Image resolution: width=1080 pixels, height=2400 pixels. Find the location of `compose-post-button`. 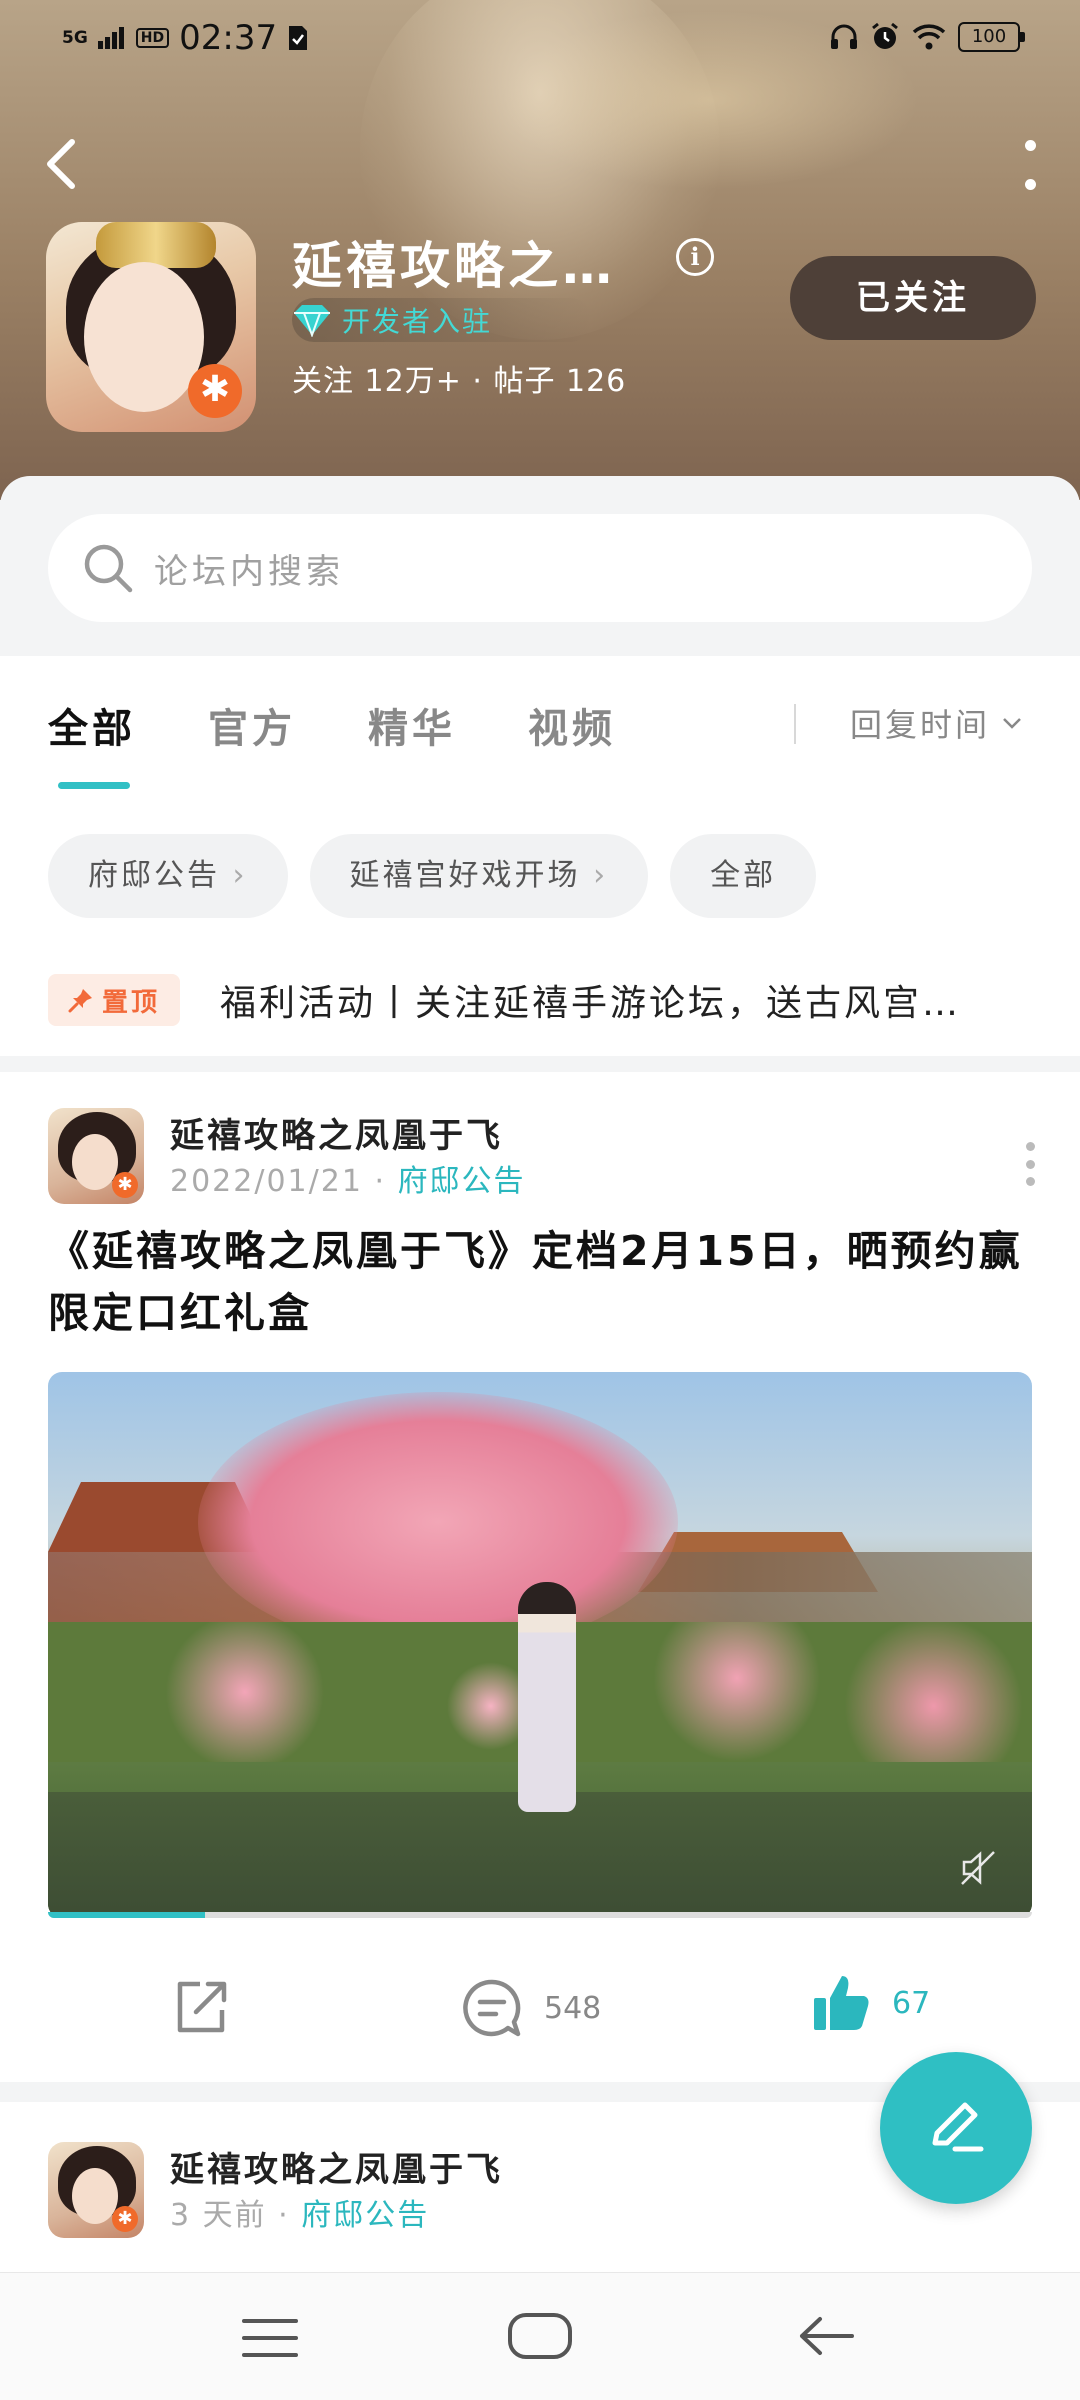

compose-post-button is located at coordinates (956, 2128).